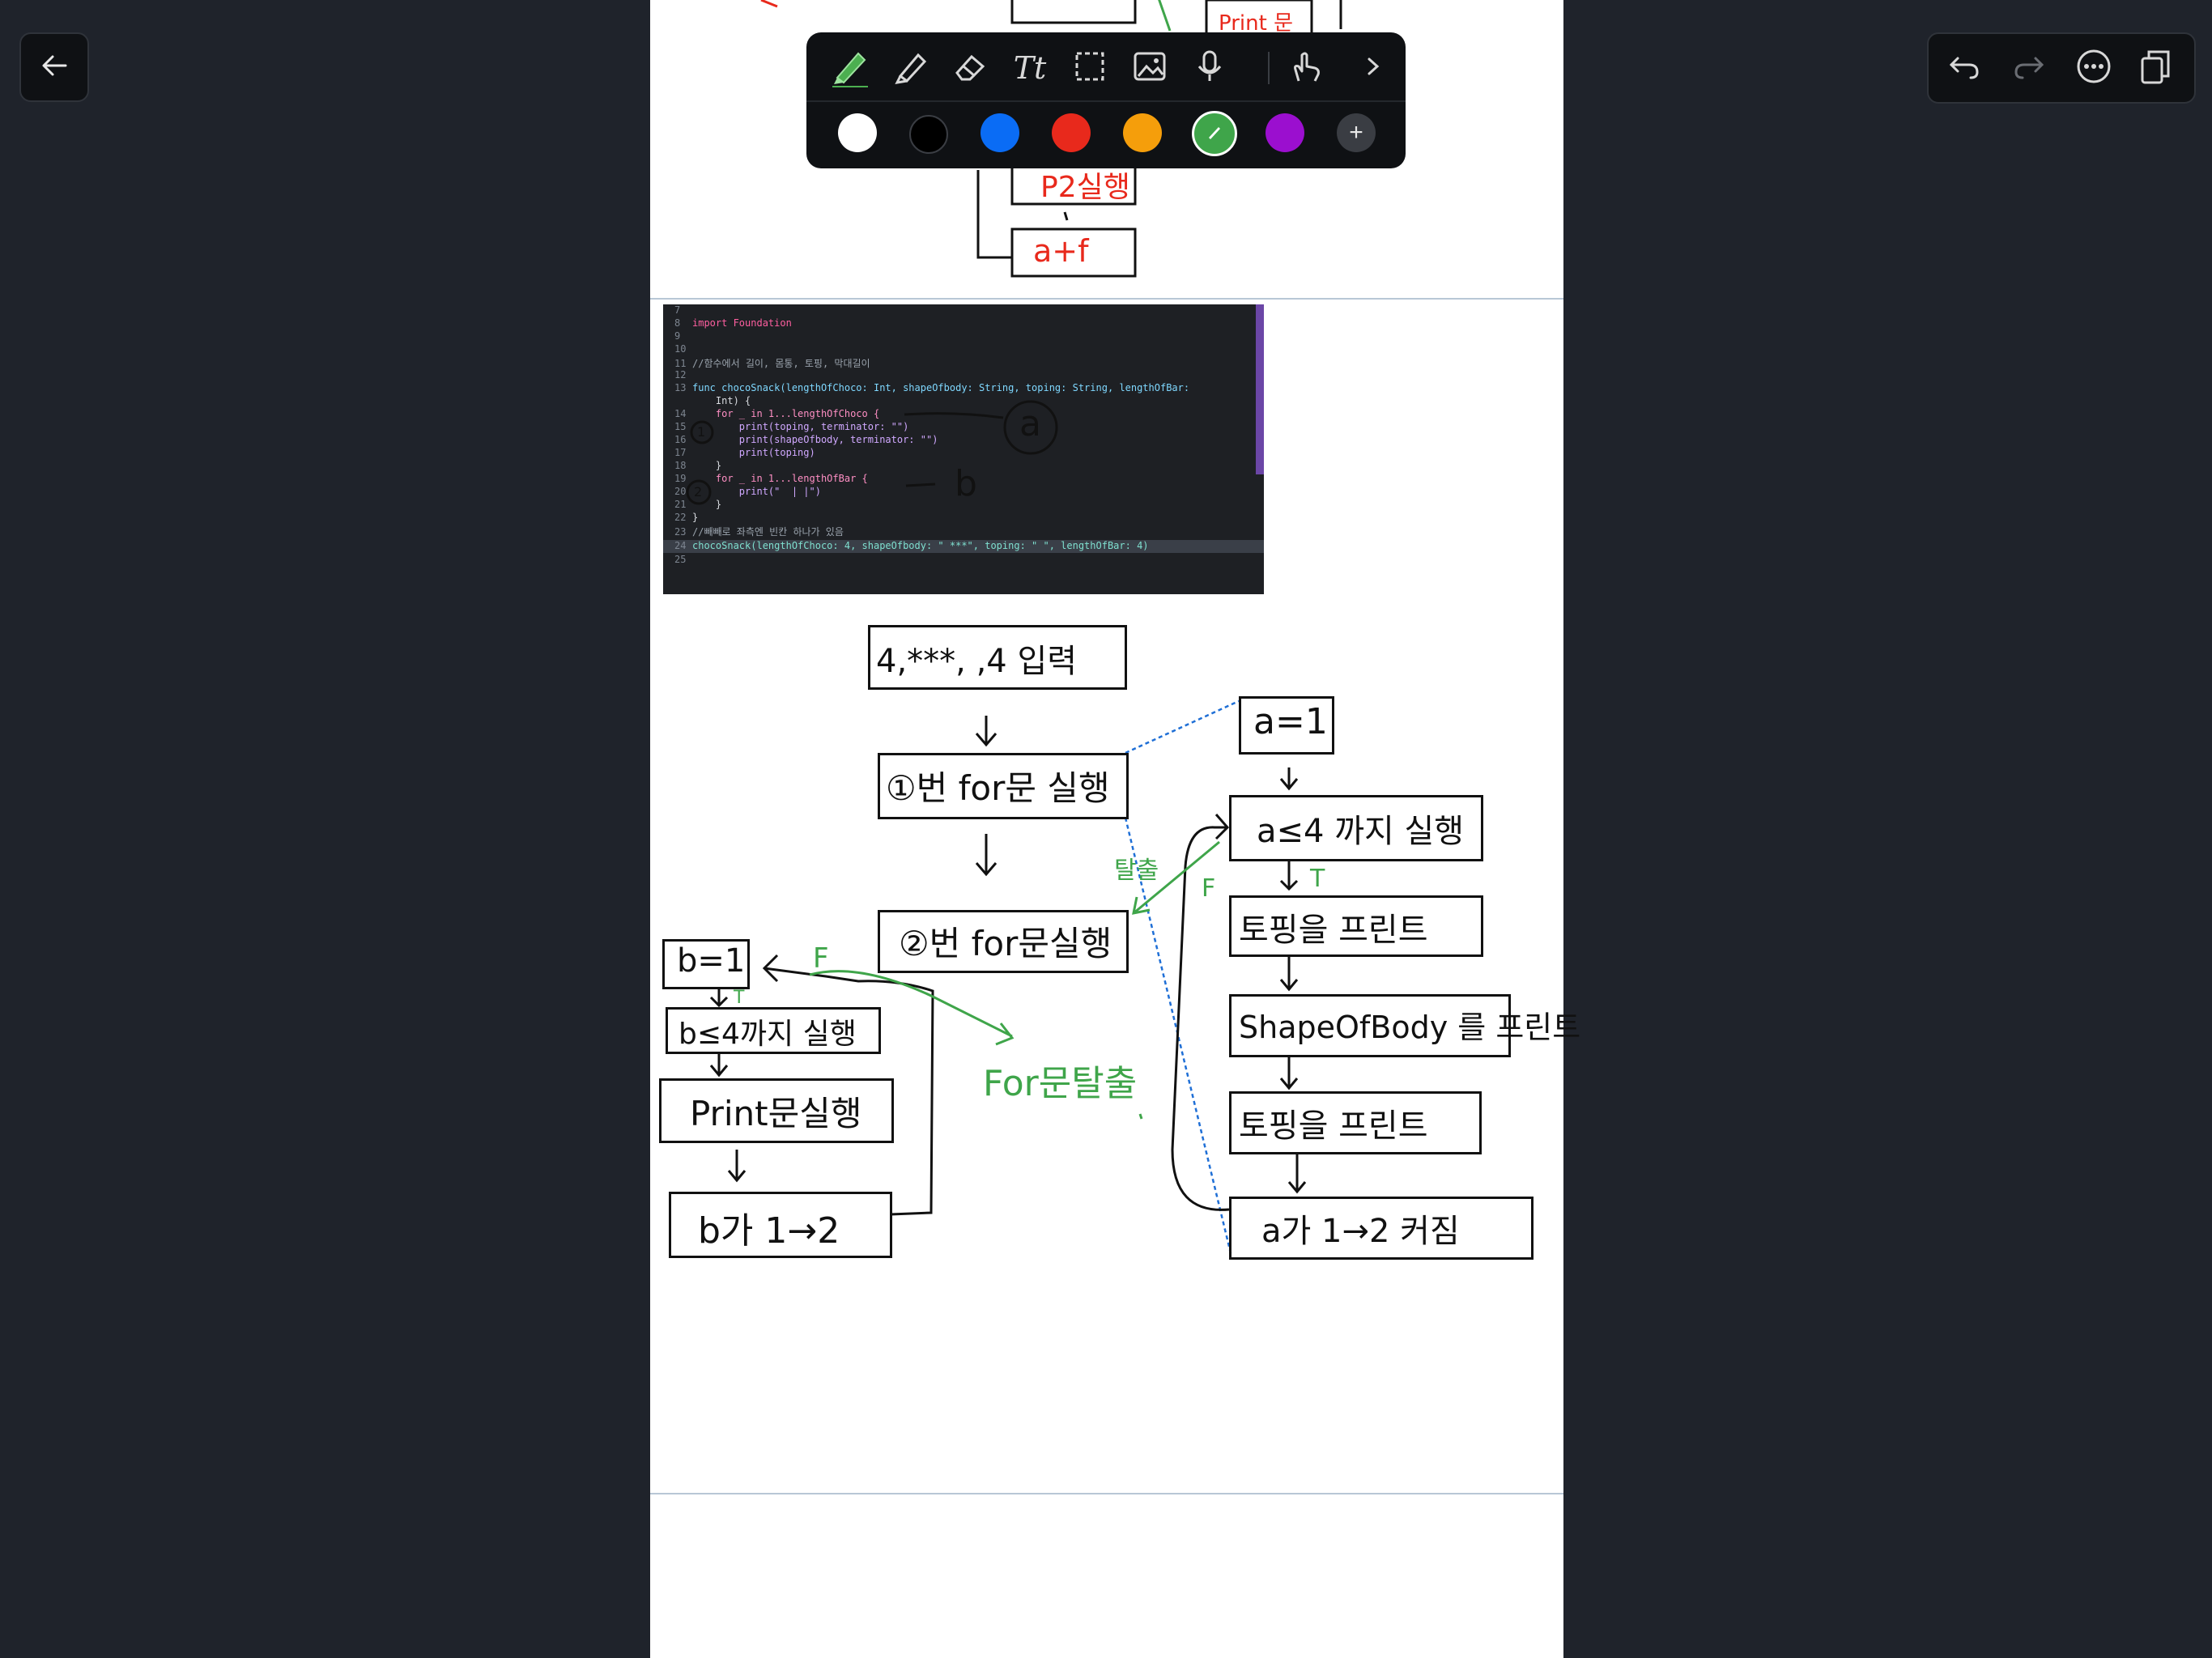 This screenshot has width=2212, height=1658. I want to click on arrow-left-icon, so click(55, 67).